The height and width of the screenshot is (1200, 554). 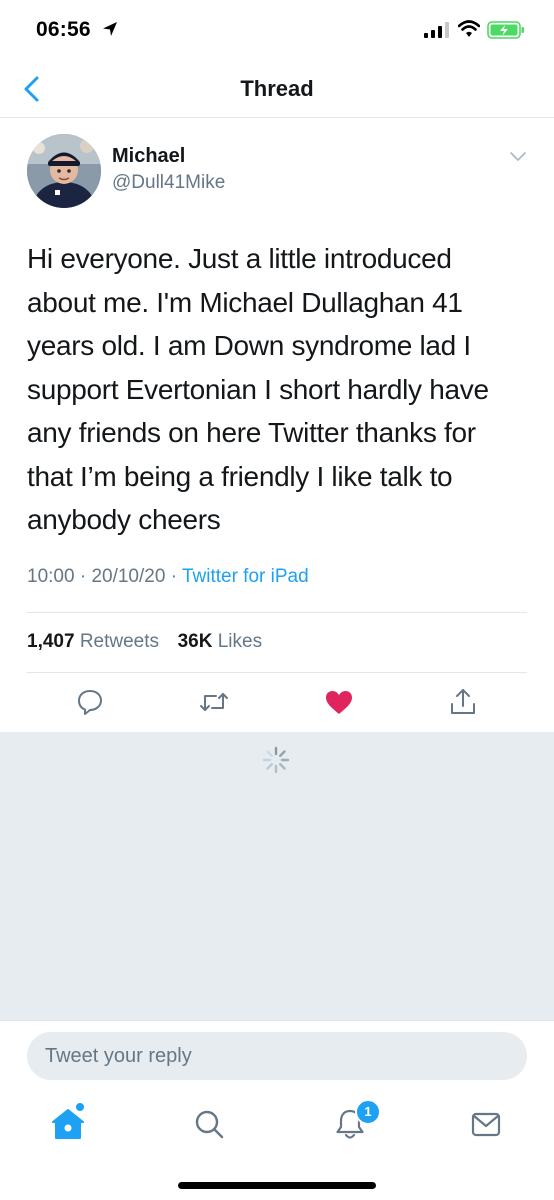 I want to click on tweet-text-line: about me. I'm Michael Dullaghan 41, so click(x=245, y=302).